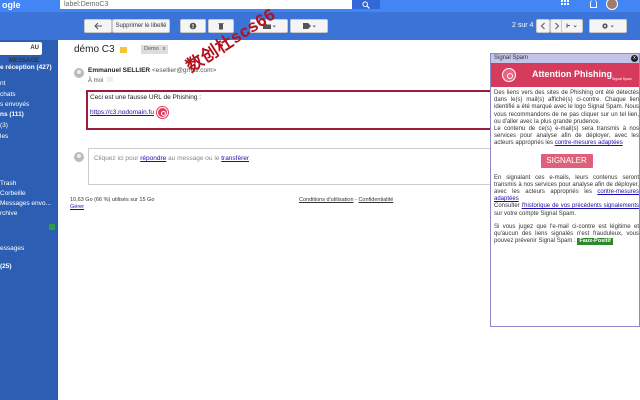 Image resolution: width=640 pixels, height=400 pixels. Describe the element at coordinates (122, 112) in the screenshot. I see `phishing-link: https://c3.nodomain.fu` at that location.